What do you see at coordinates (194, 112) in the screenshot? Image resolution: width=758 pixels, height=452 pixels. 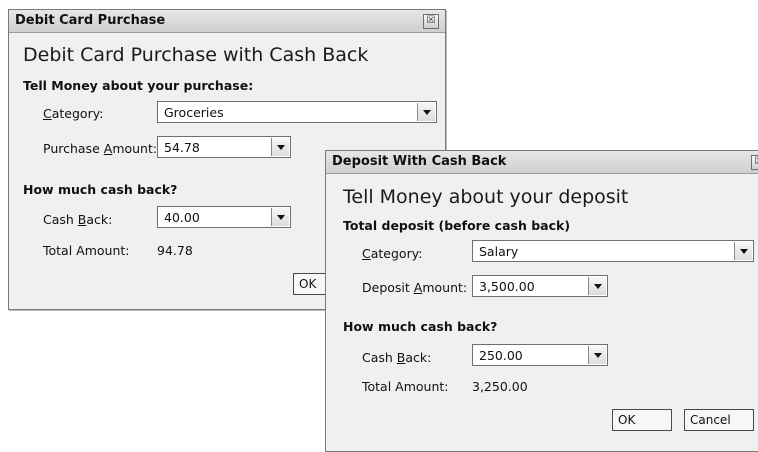 I see `category-value: Groceries` at bounding box center [194, 112].